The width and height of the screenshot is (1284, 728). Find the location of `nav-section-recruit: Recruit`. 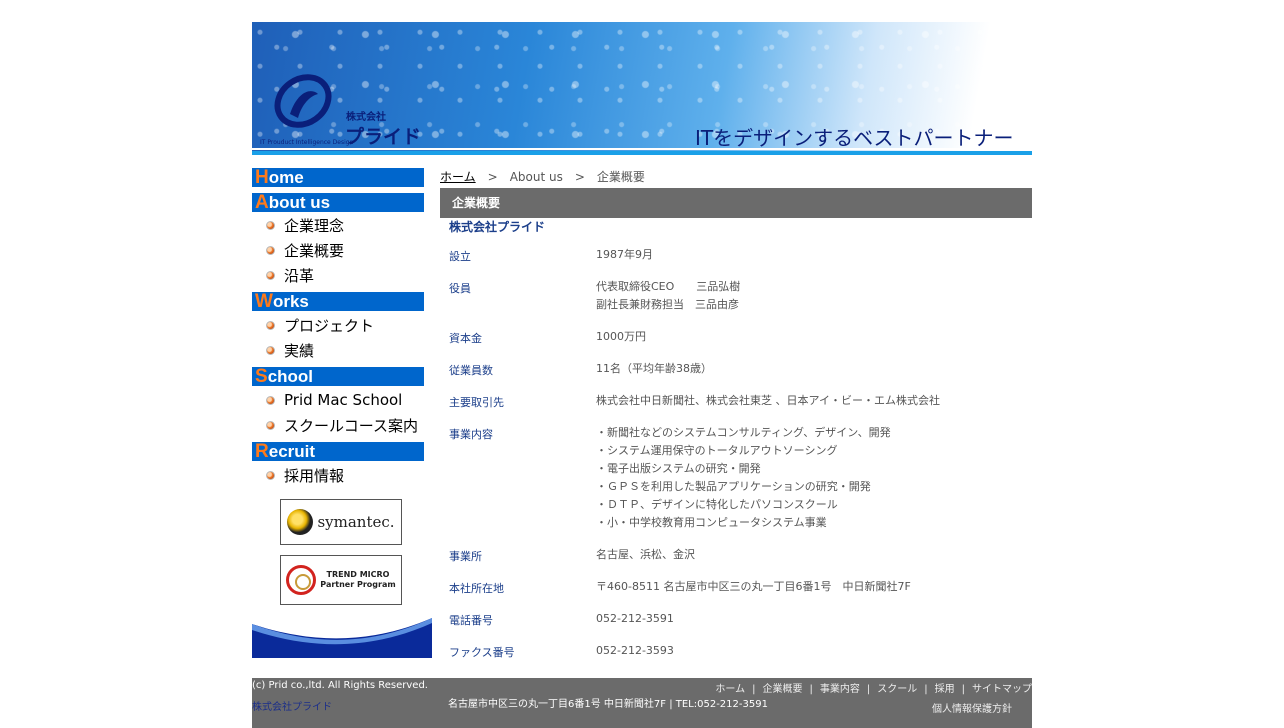

nav-section-recruit: Recruit is located at coordinates (338, 451).